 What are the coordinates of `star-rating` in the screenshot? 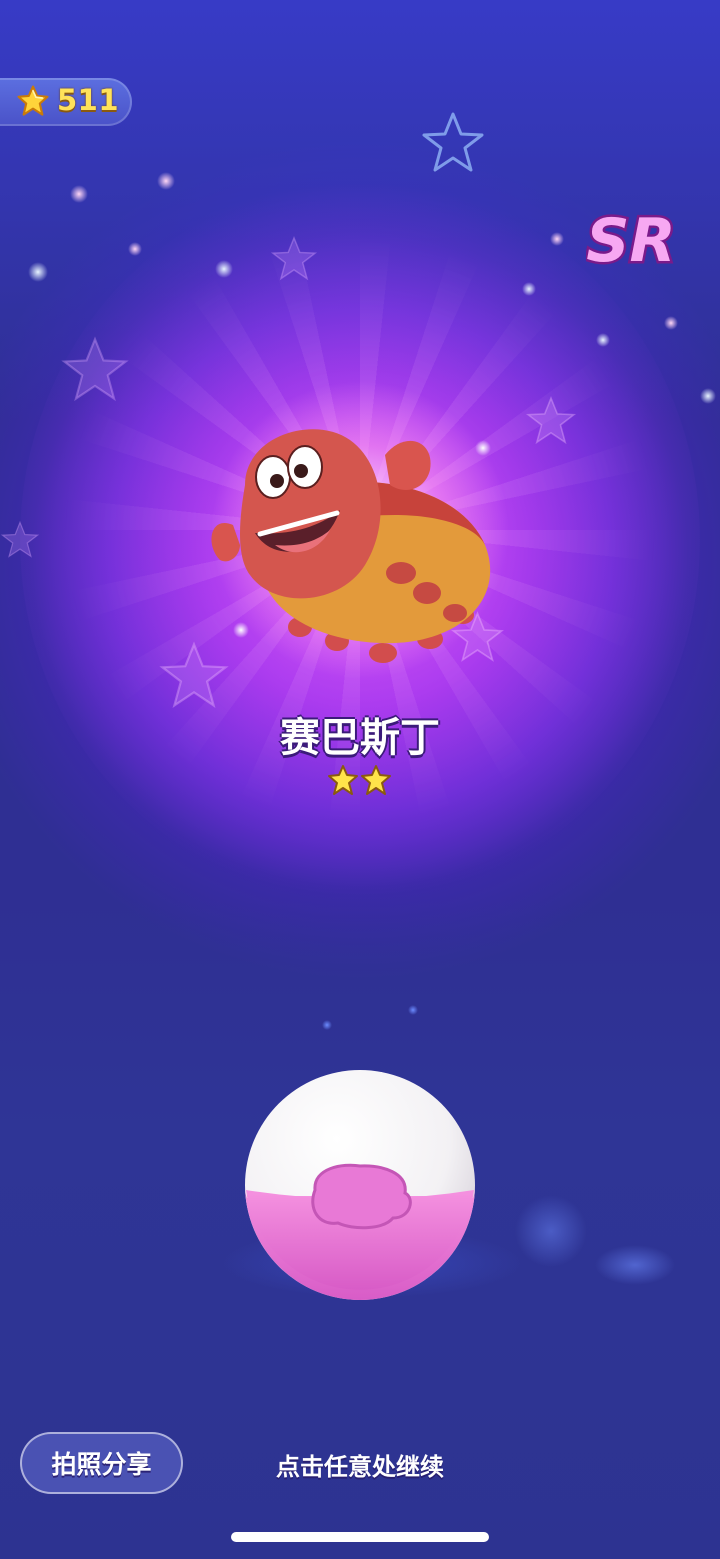 It's located at (359, 780).